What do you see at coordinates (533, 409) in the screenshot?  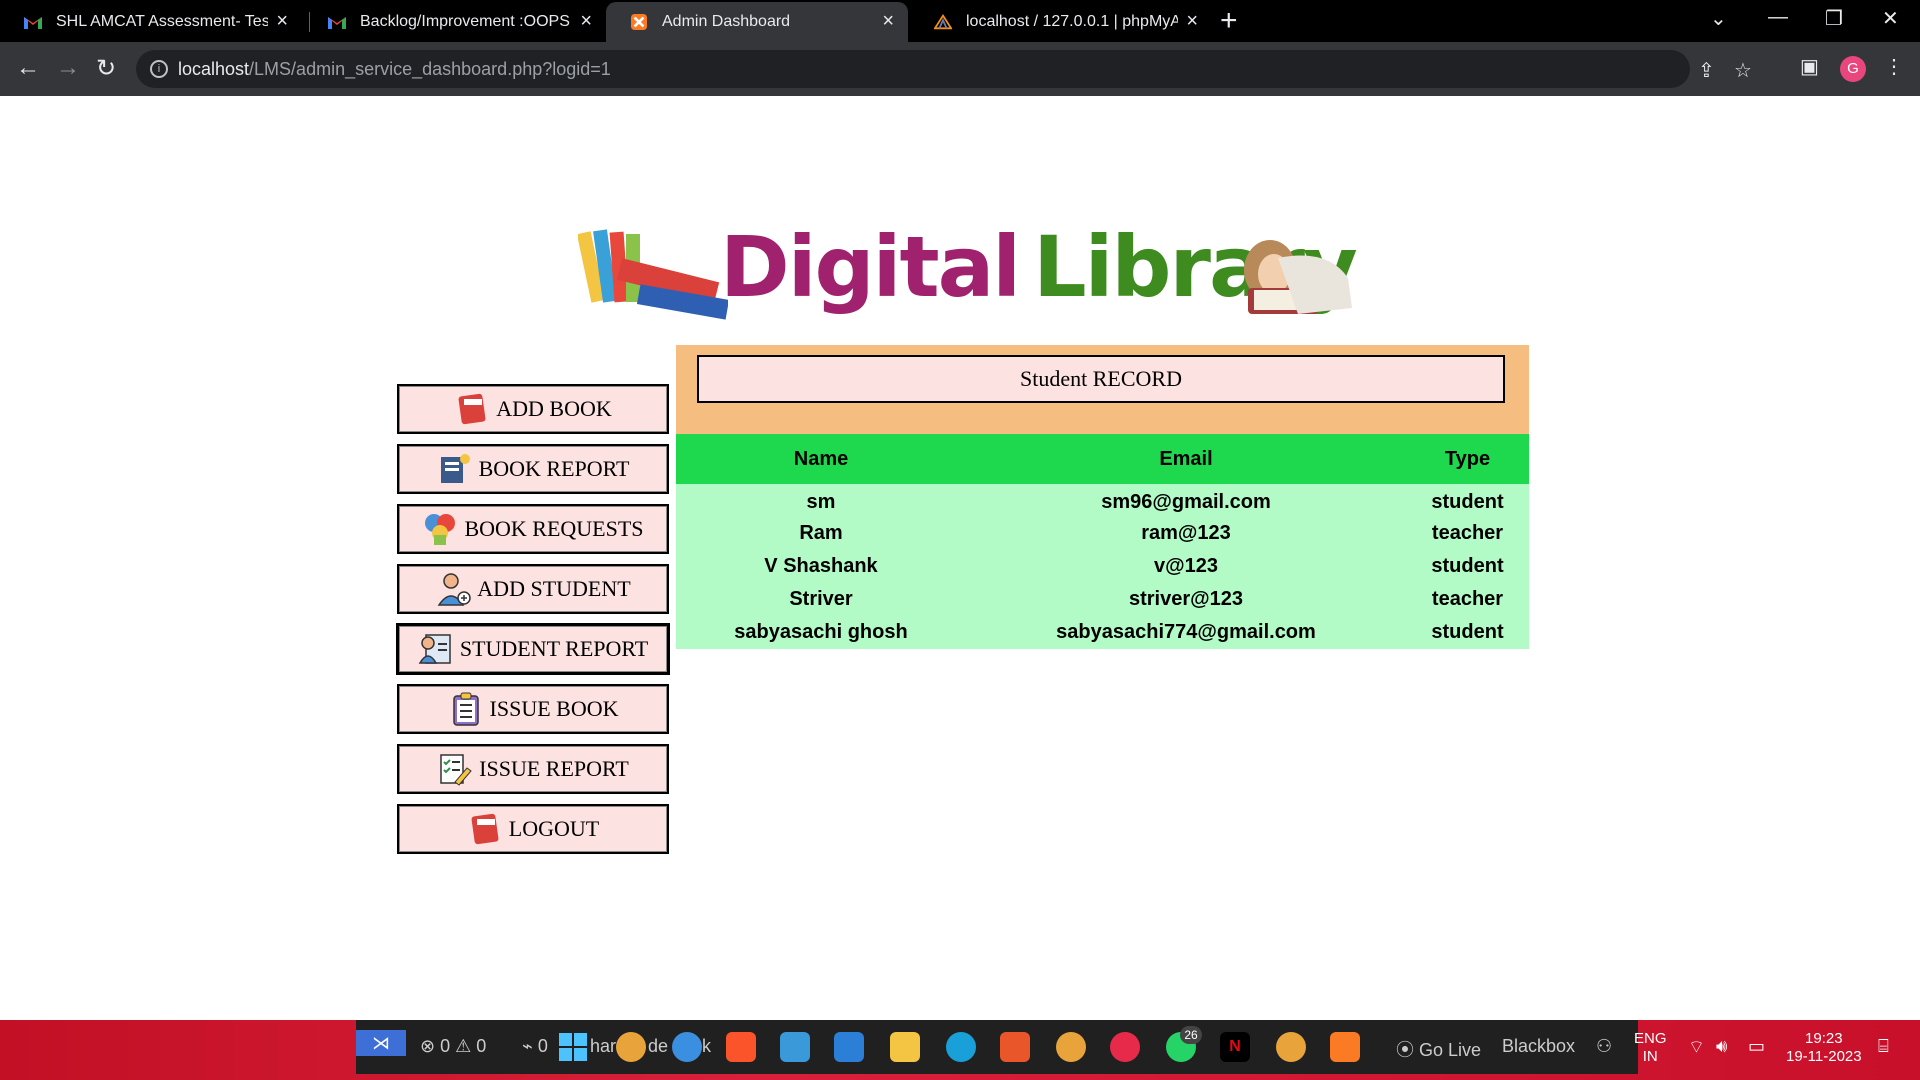 I see `add-book-button: ADD BOOK` at bounding box center [533, 409].